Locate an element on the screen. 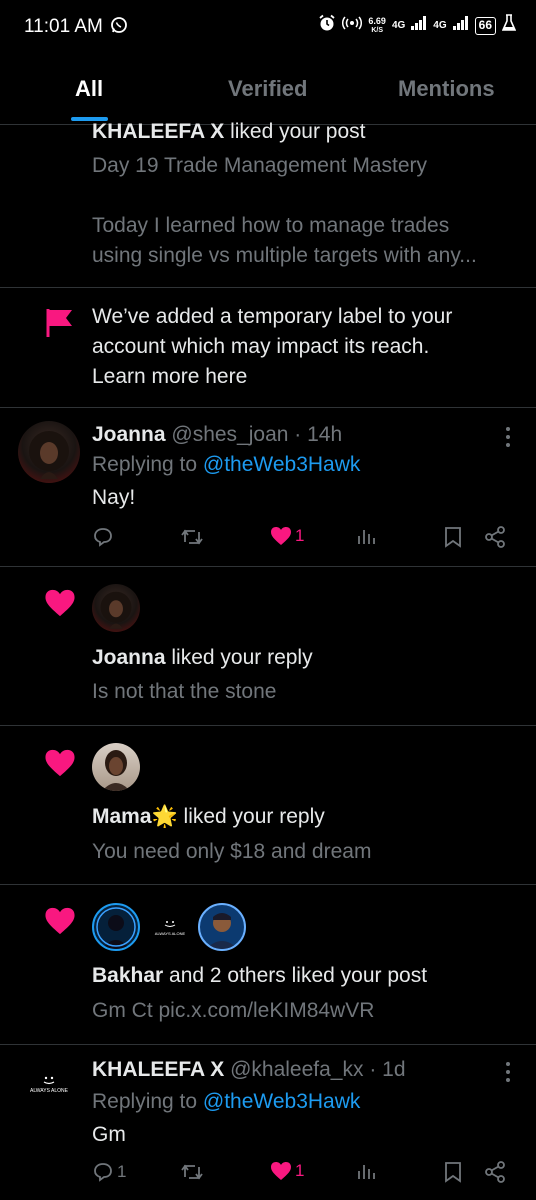  tweet-actions: 1 1 is located at coordinates (302, 1176).